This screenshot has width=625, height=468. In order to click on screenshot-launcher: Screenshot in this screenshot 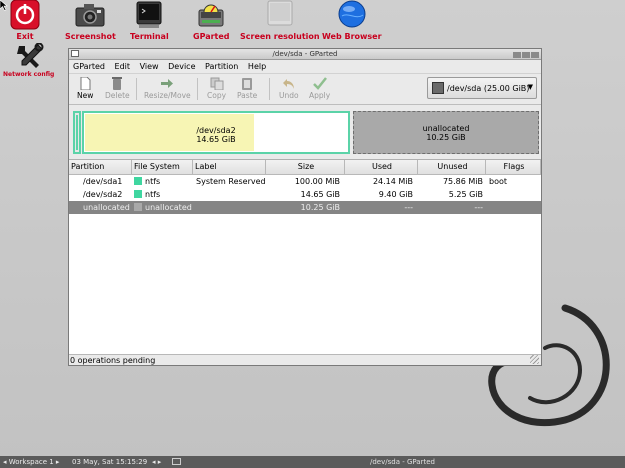, I will do `click(90, 20)`.